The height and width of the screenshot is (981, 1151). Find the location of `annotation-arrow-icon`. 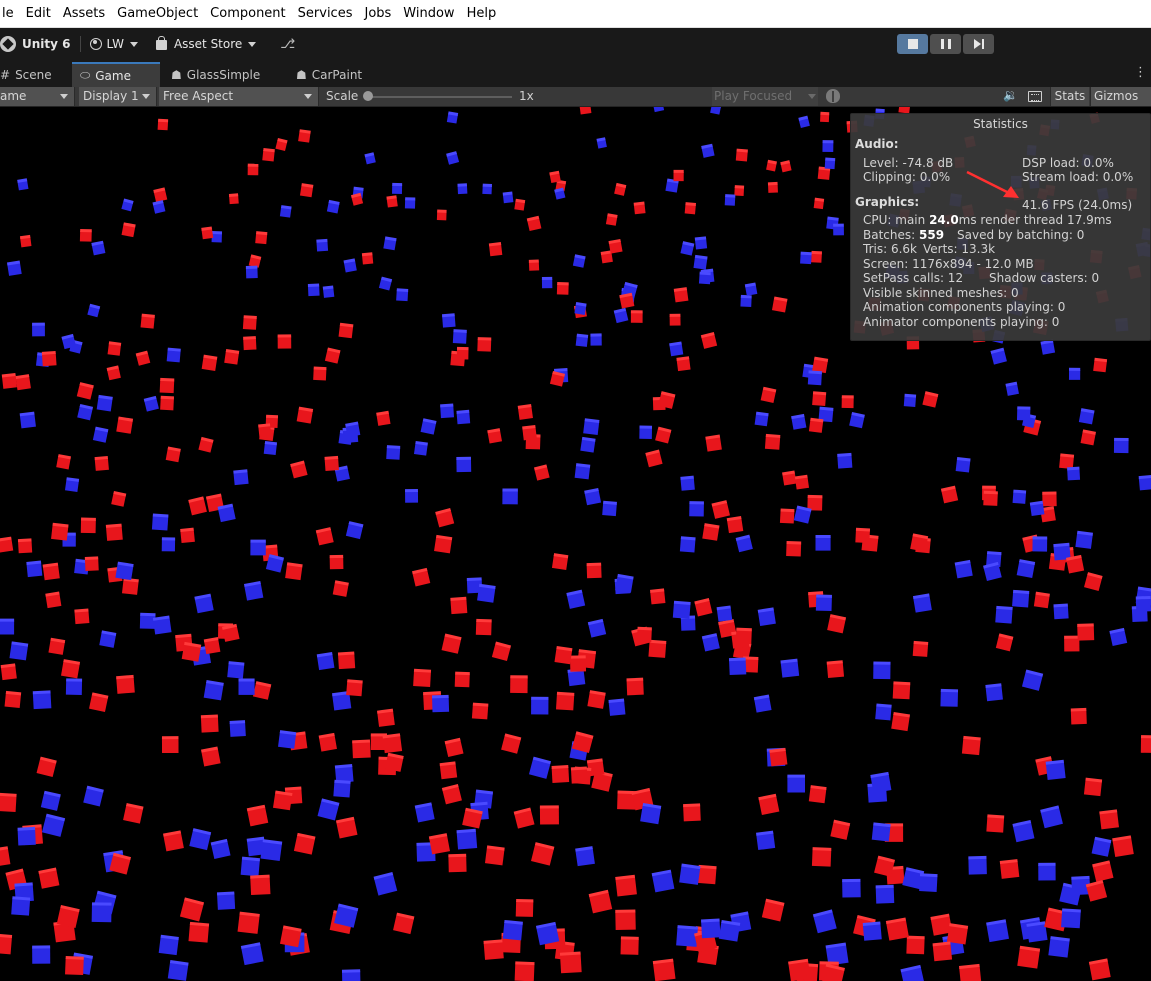

annotation-arrow-icon is located at coordinates (992, 184).